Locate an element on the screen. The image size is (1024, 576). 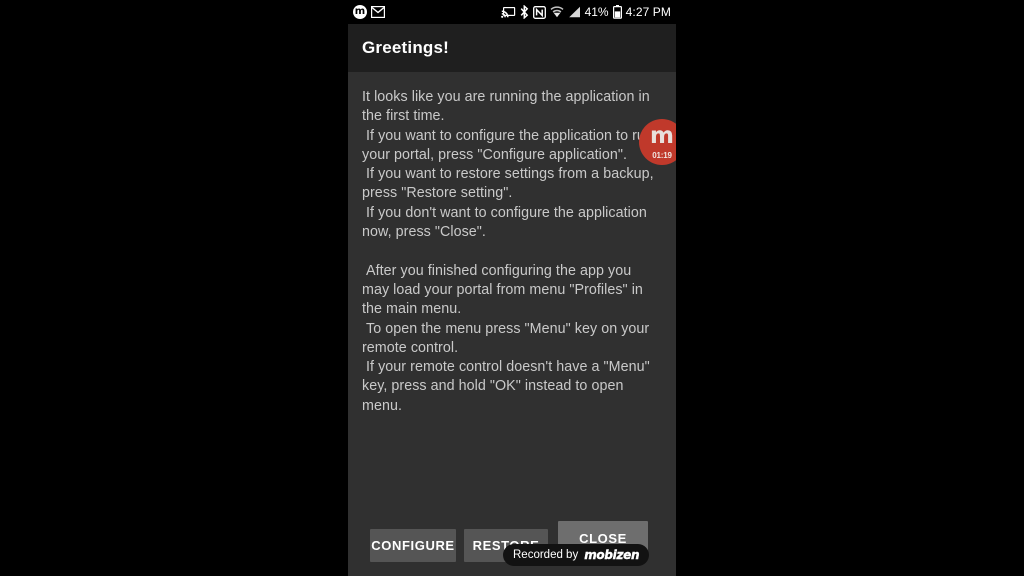
screen-cast-icon is located at coordinates (508, 12).